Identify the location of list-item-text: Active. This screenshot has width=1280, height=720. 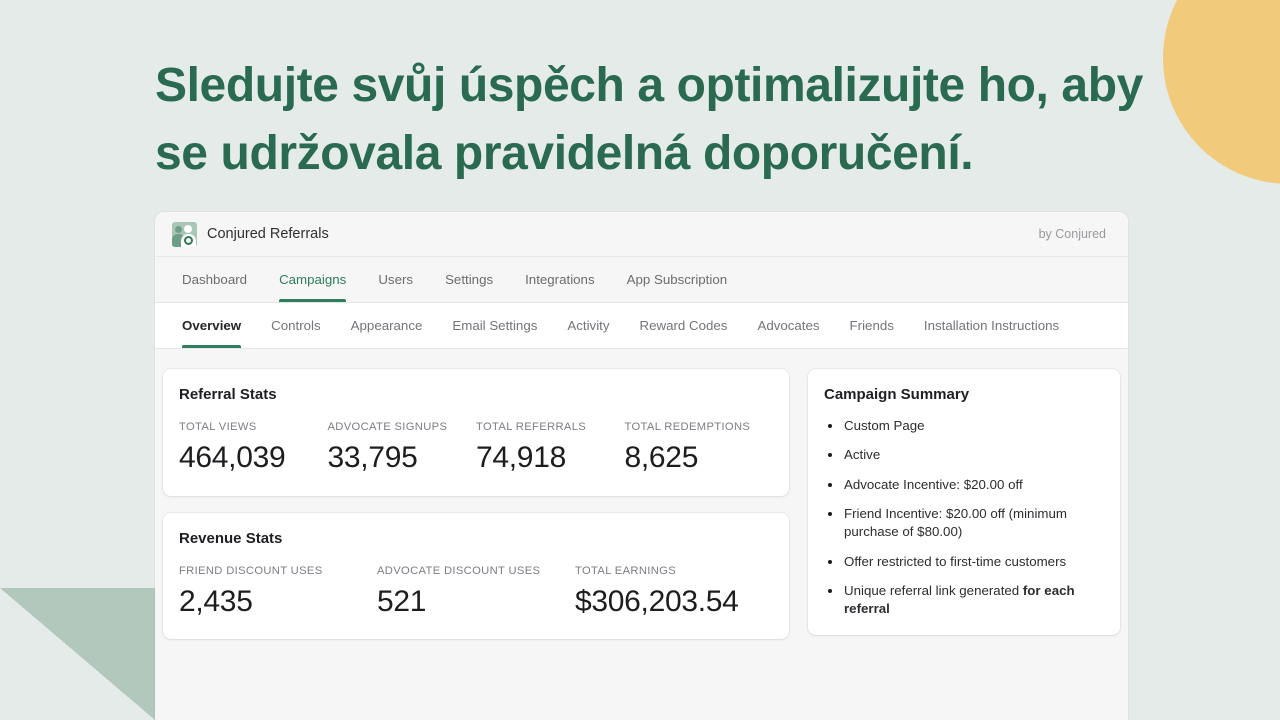
(862, 455).